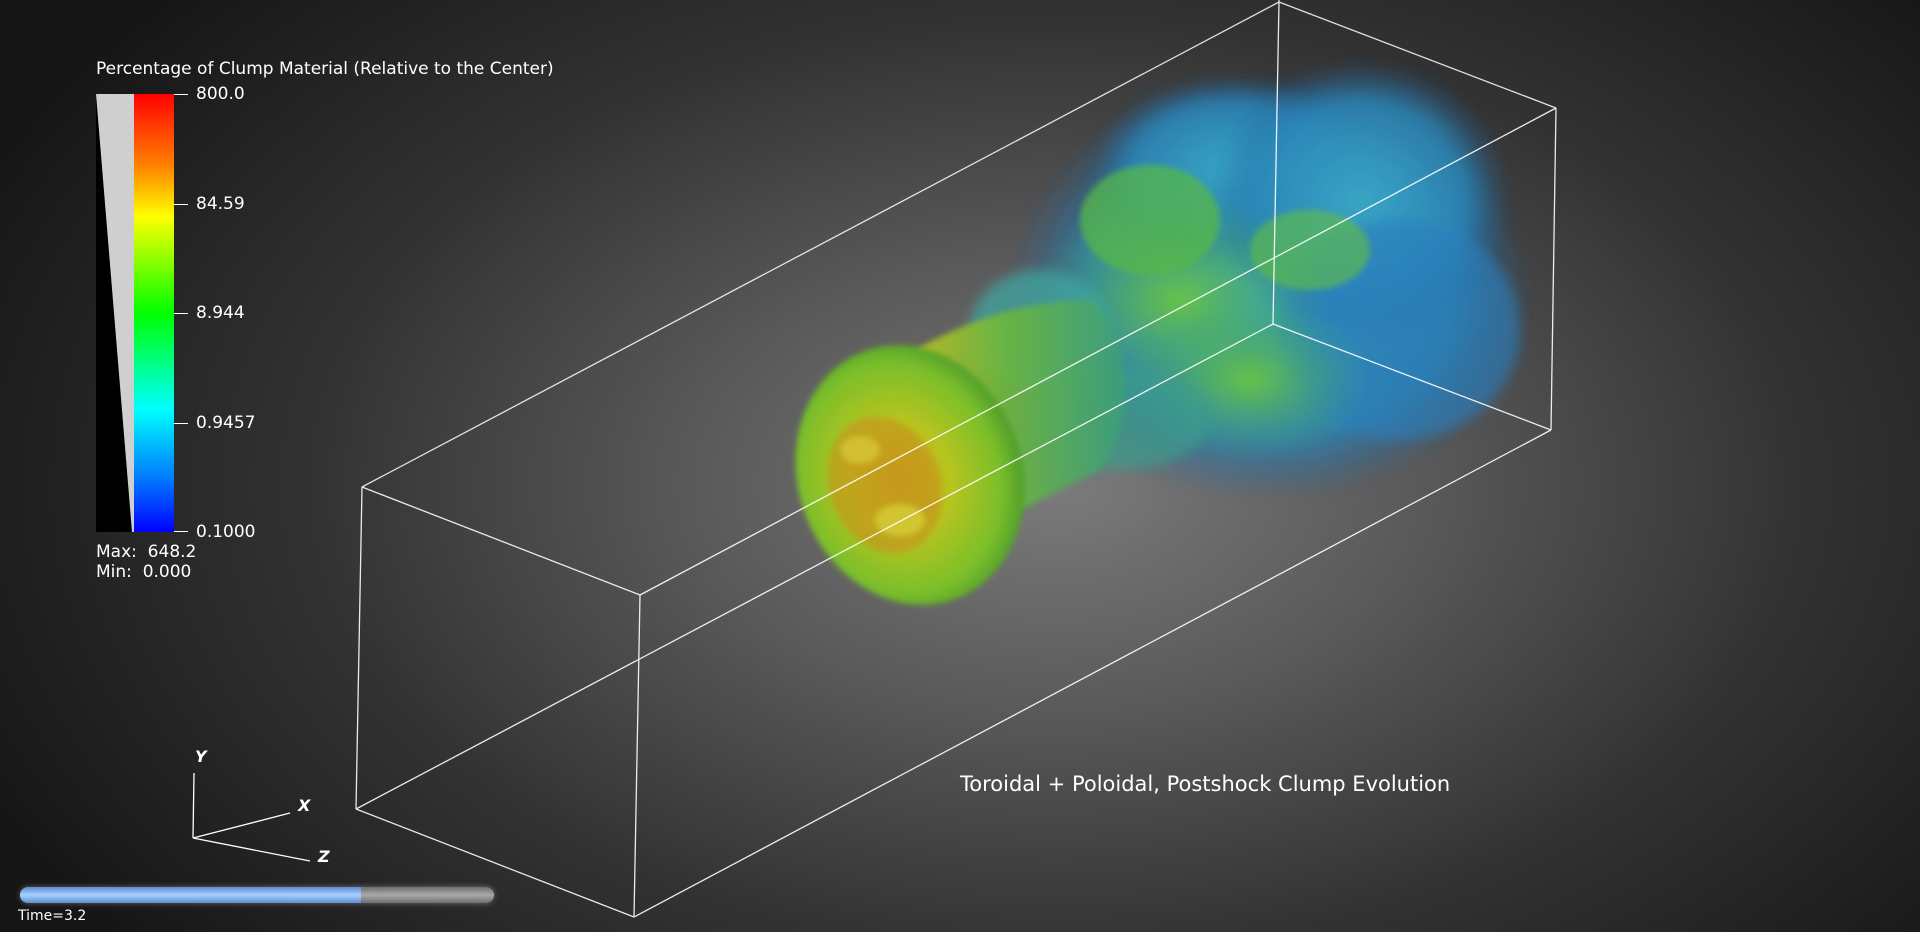 The height and width of the screenshot is (932, 1920). What do you see at coordinates (191, 895) in the screenshot?
I see `time-slider-fill` at bounding box center [191, 895].